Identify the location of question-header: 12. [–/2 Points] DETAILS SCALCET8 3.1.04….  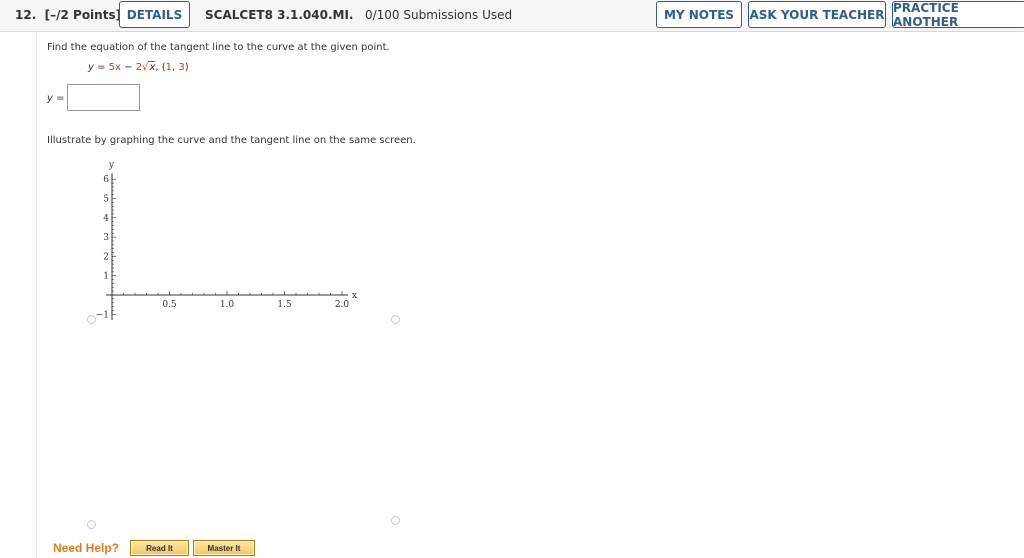
(512, 16).